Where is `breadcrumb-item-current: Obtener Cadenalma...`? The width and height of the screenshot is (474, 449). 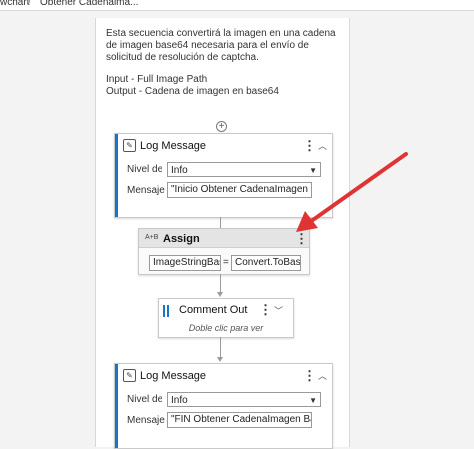
breadcrumb-item-current: Obtener Cadenalma... is located at coordinates (89, 4).